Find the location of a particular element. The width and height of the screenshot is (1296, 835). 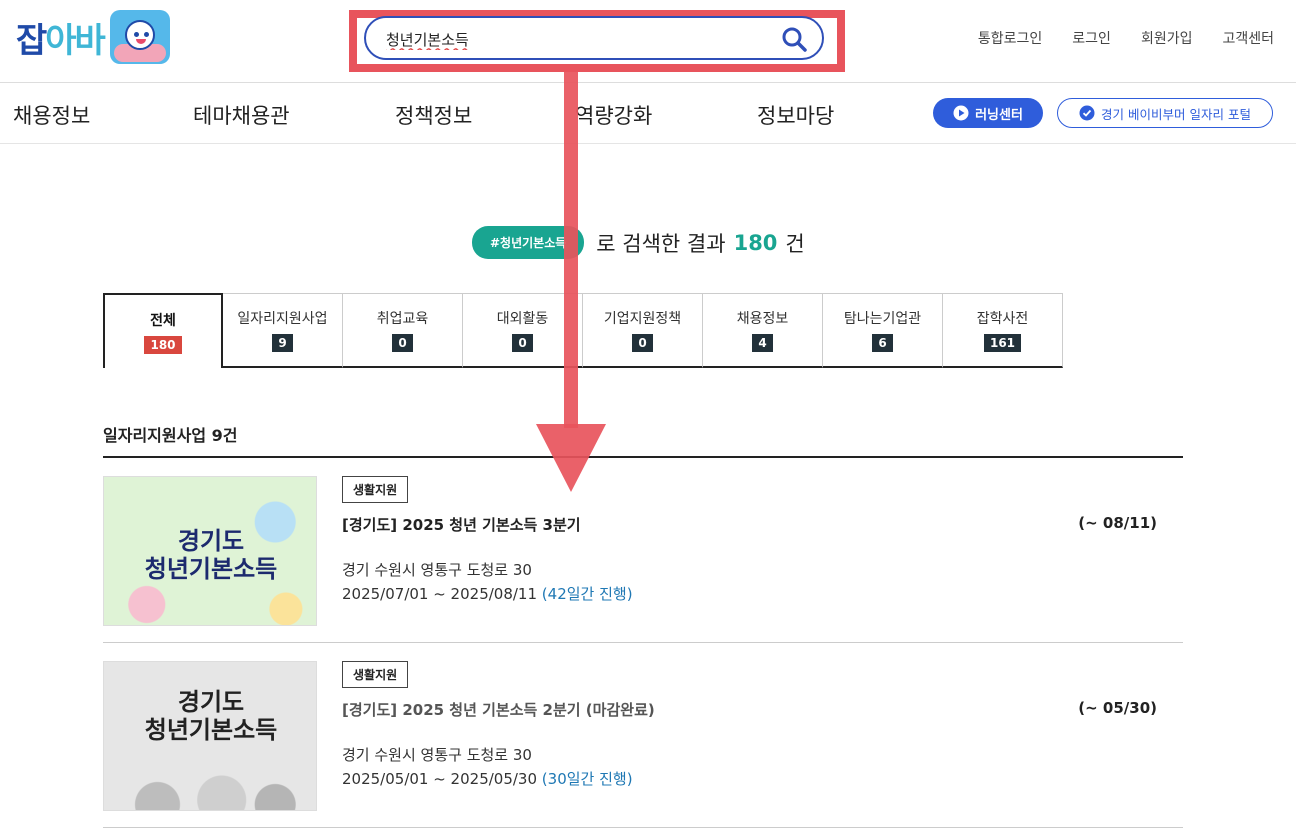

search-result-summary: #청년기본소득 로 검색한 결과 180 건 is located at coordinates (638, 242).